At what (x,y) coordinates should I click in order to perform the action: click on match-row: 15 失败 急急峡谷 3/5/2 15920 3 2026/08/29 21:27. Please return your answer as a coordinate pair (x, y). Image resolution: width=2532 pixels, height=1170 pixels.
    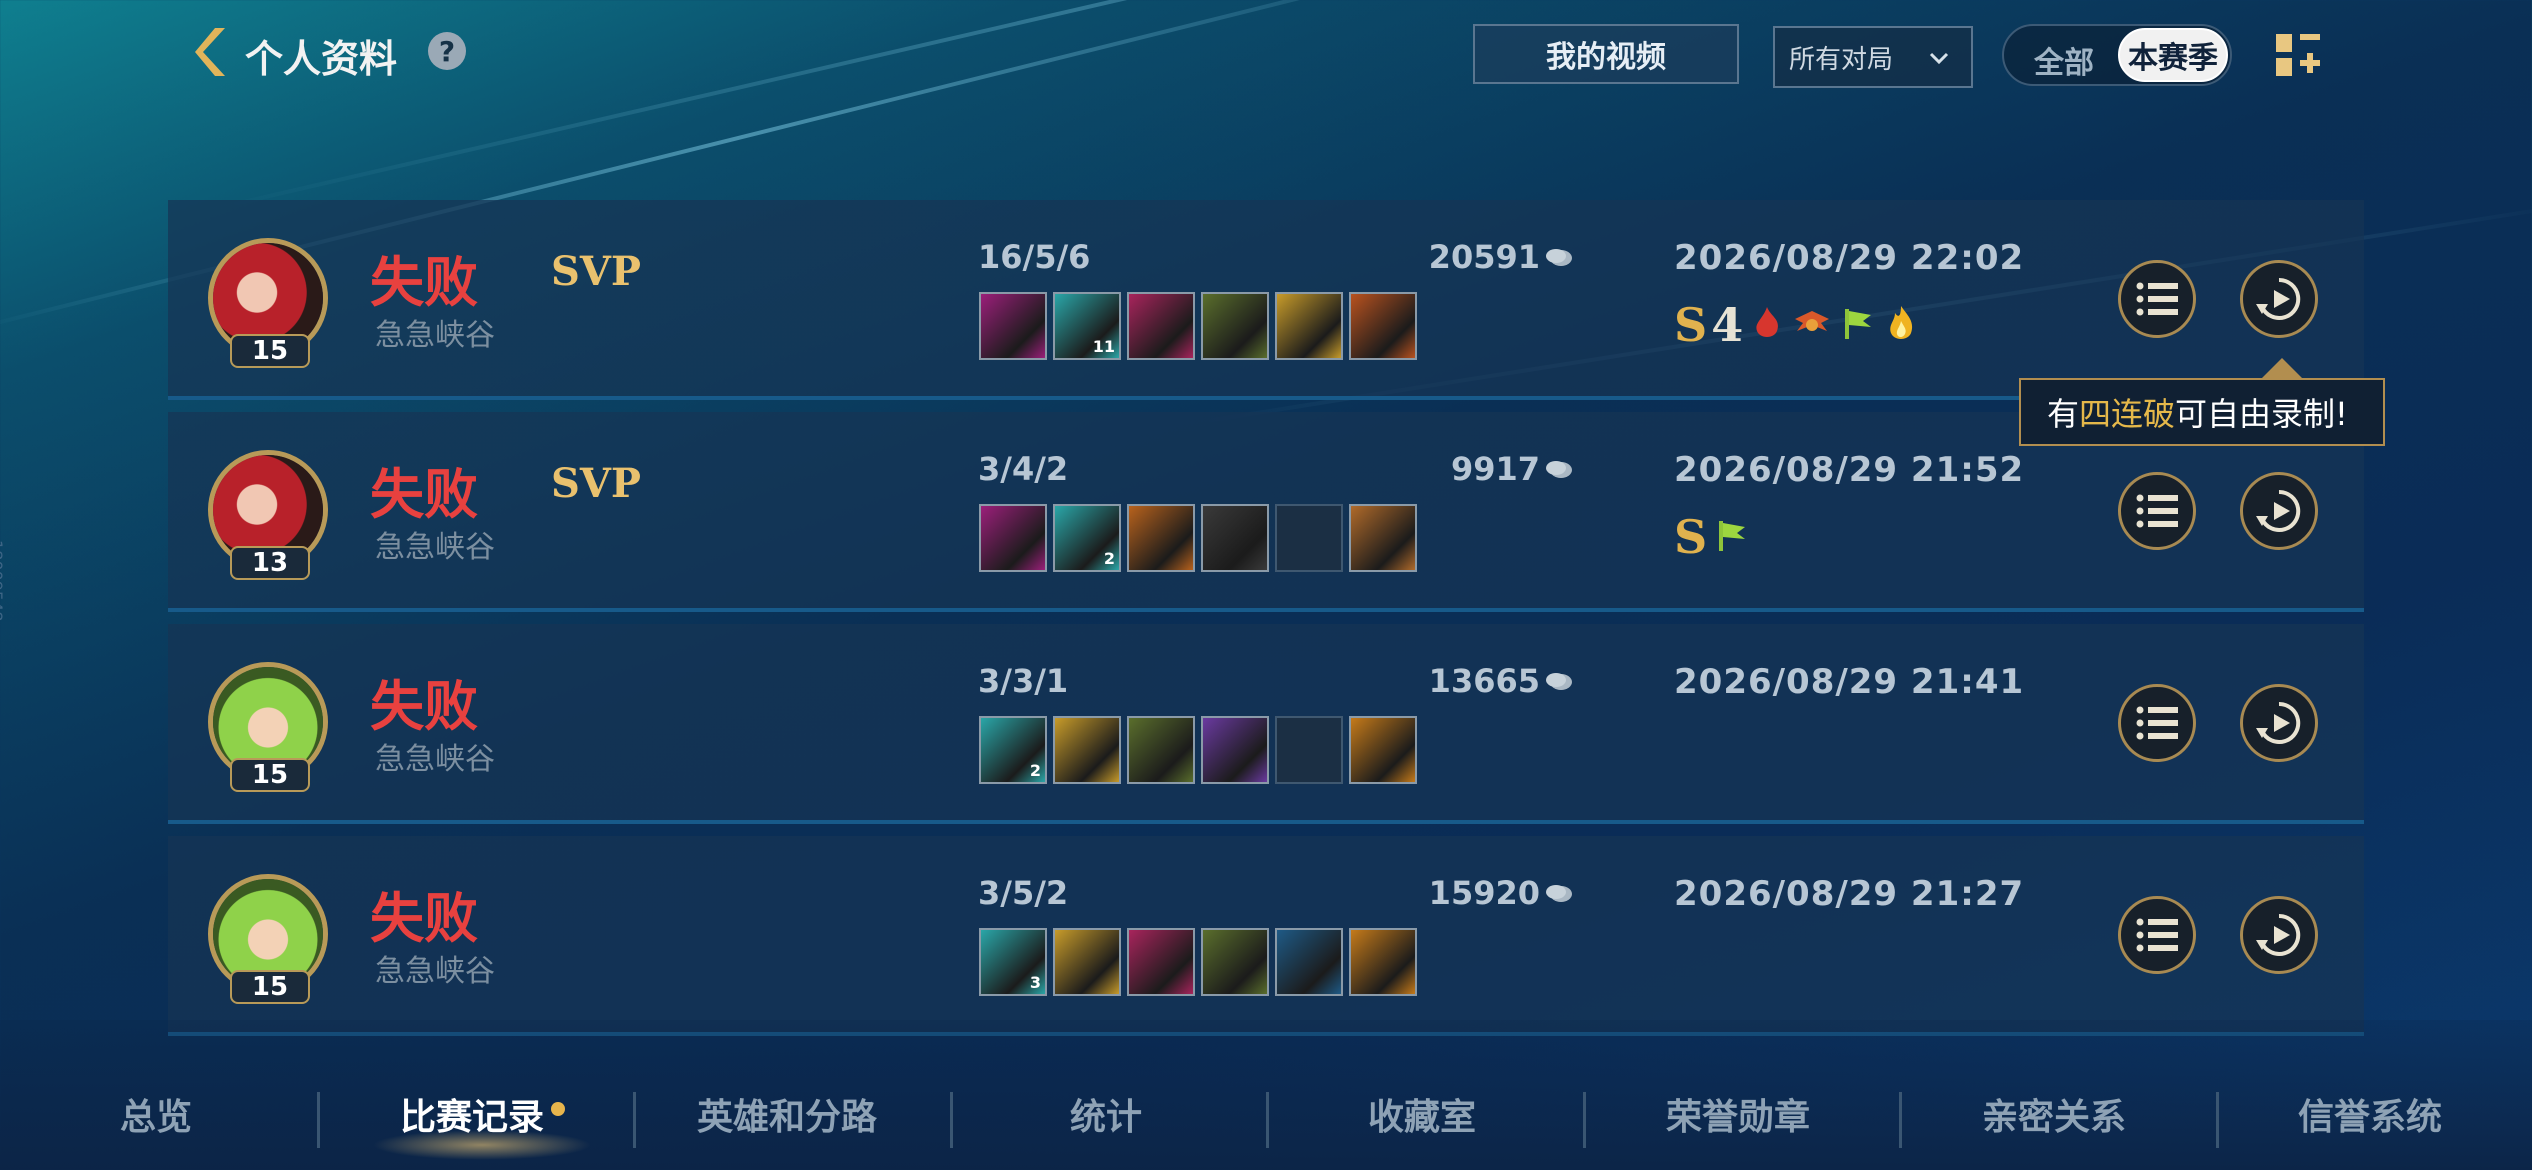
    Looking at the image, I should click on (1266, 936).